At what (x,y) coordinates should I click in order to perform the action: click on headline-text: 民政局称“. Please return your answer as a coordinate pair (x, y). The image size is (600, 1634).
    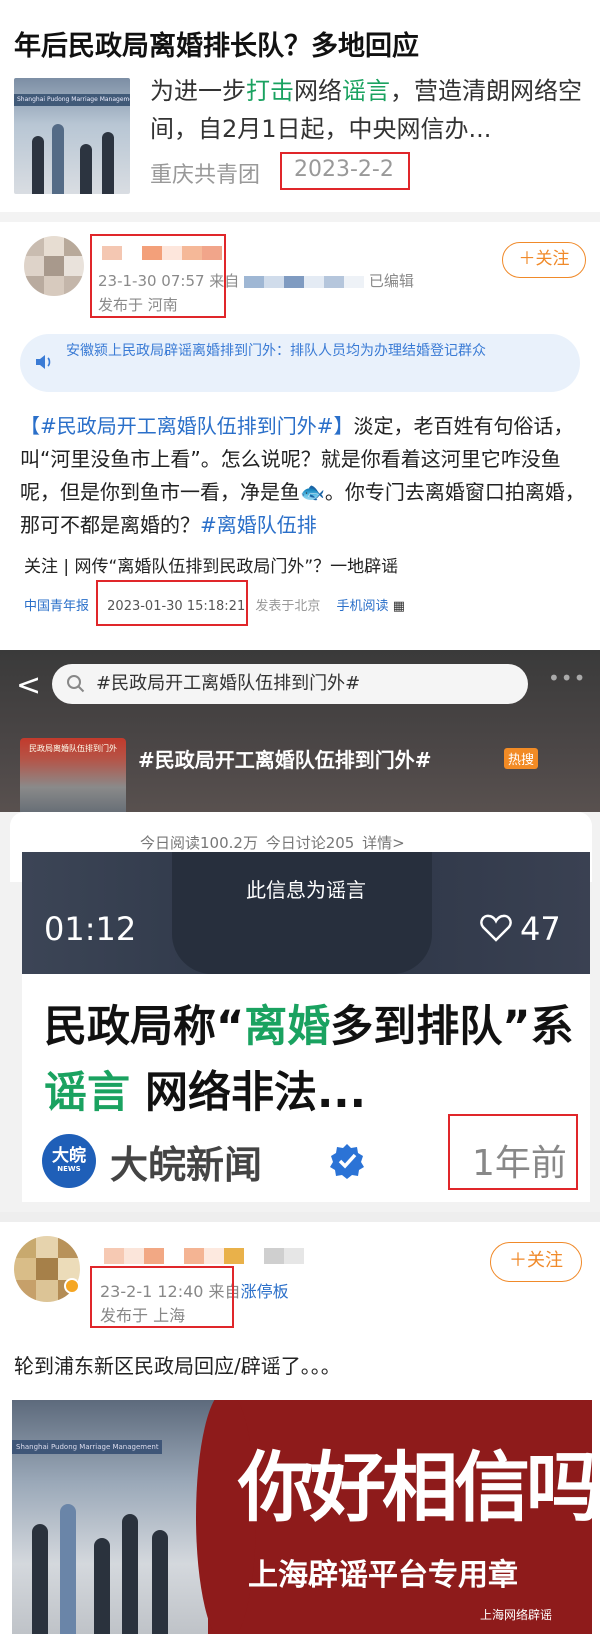
    Looking at the image, I should click on (144, 1027).